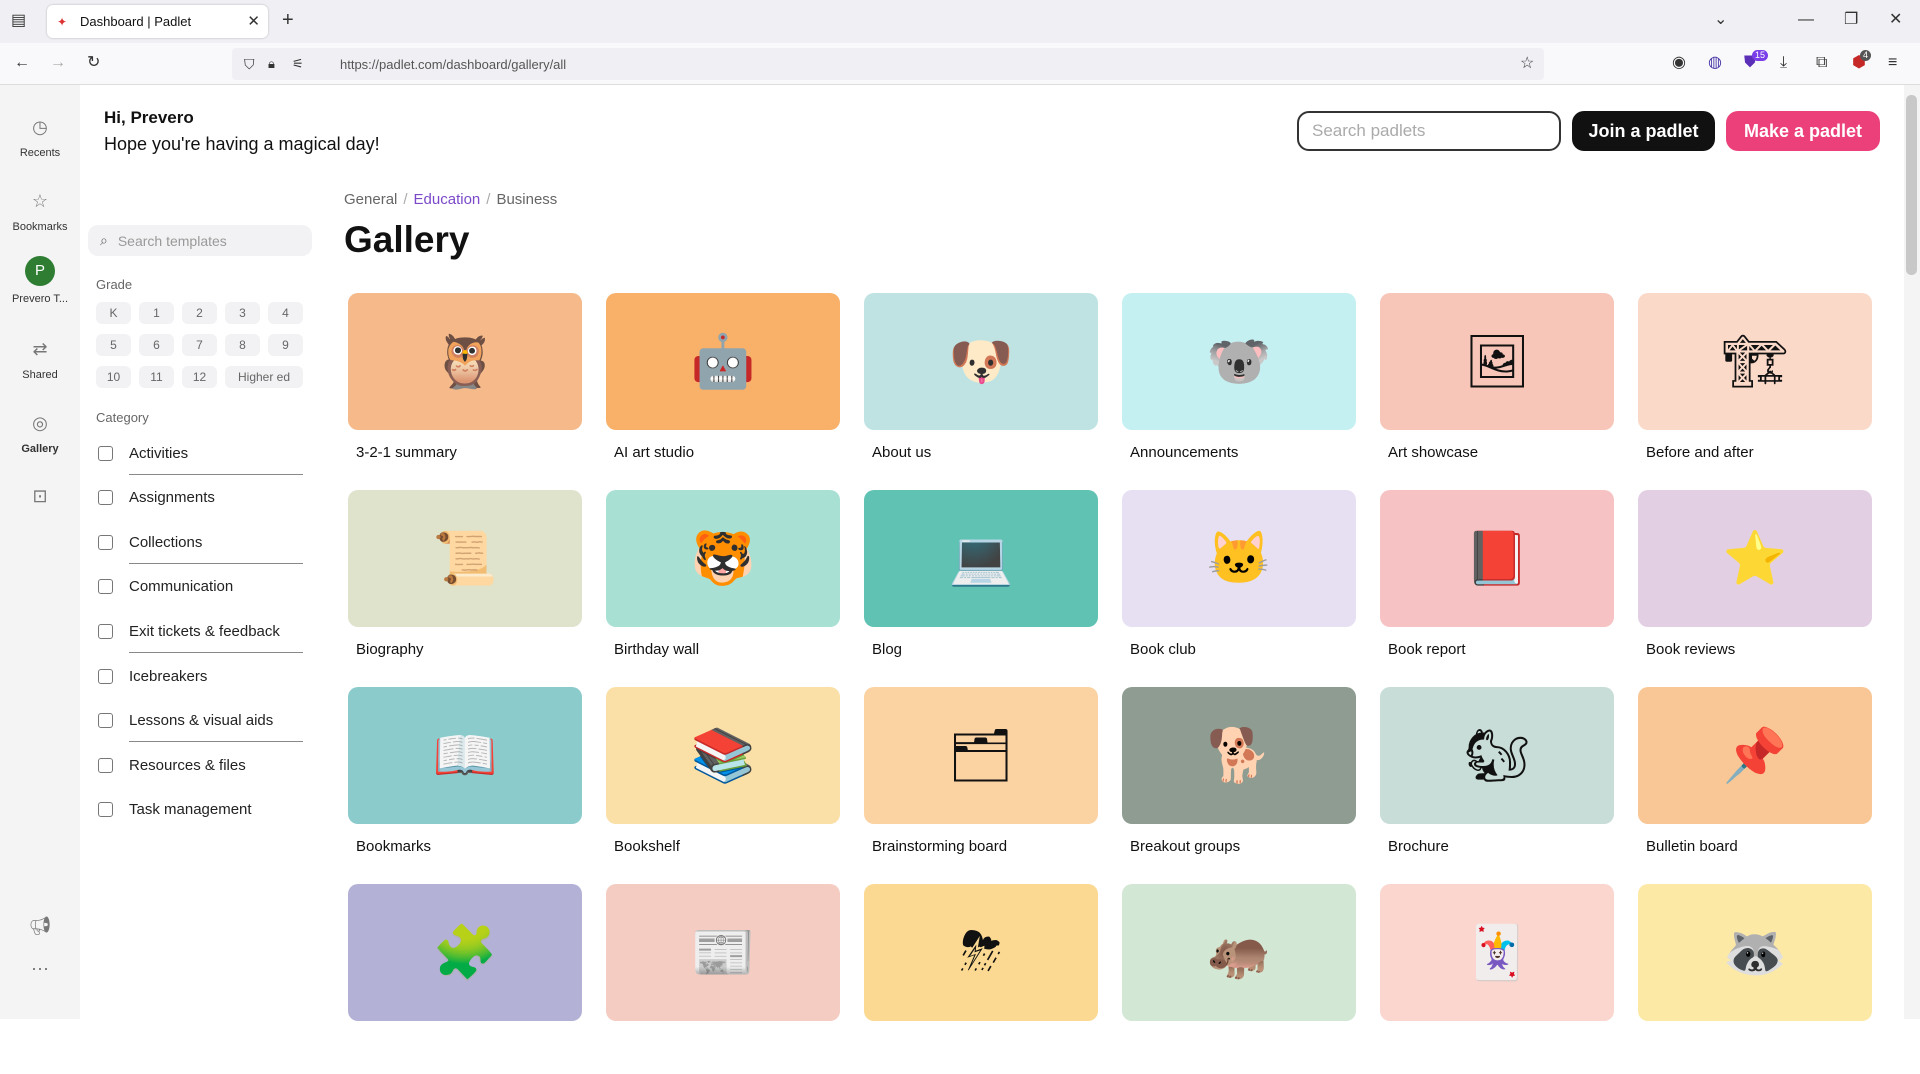 The image size is (1920, 1074). Describe the element at coordinates (152, 676) in the screenshot. I see `category-checkbox-row: Icebreakers` at that location.